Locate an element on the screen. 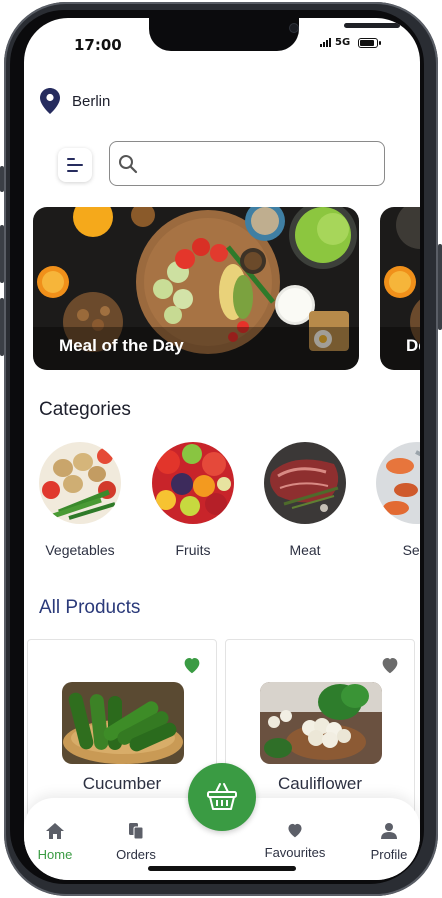 Image resolution: width=442 pixels, height=898 pixels. nav-orders: Orders is located at coordinates (136, 842).